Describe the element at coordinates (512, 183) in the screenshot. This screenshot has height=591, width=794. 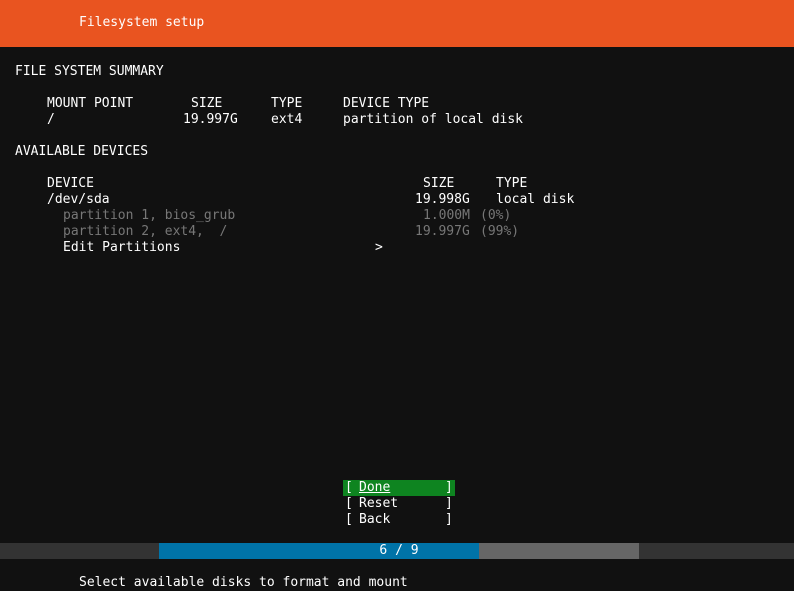
I see `devices-col-type: TYPE` at that location.